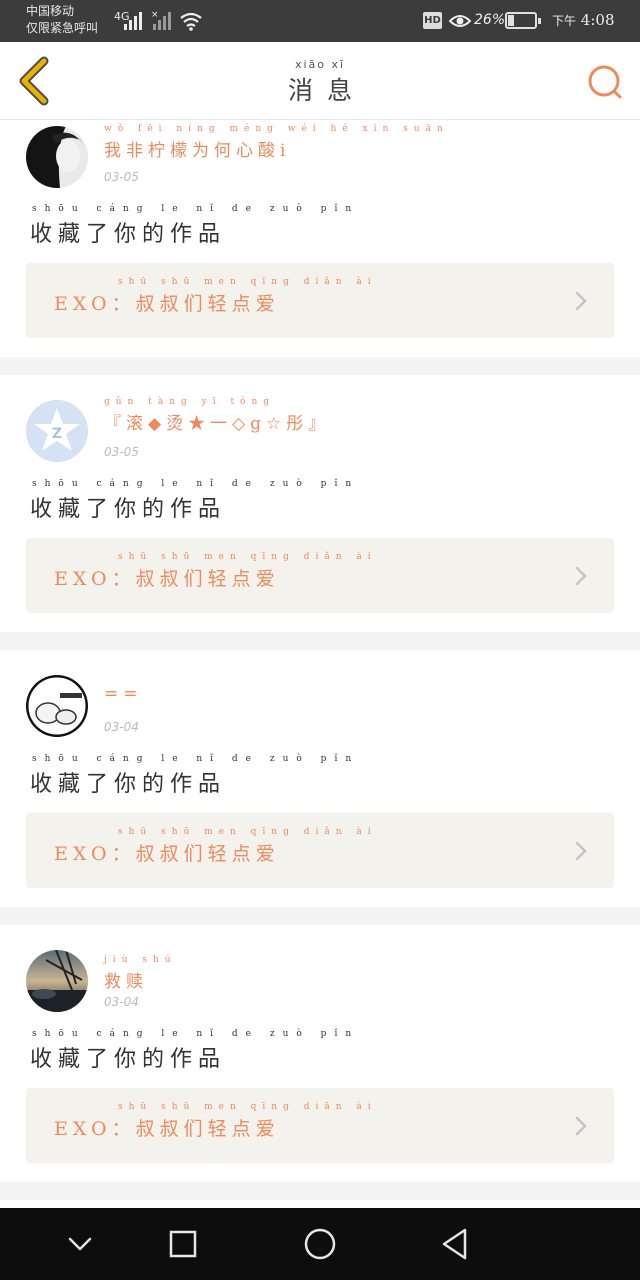 This screenshot has width=640, height=1280. I want to click on avatar: Z, so click(57, 431).